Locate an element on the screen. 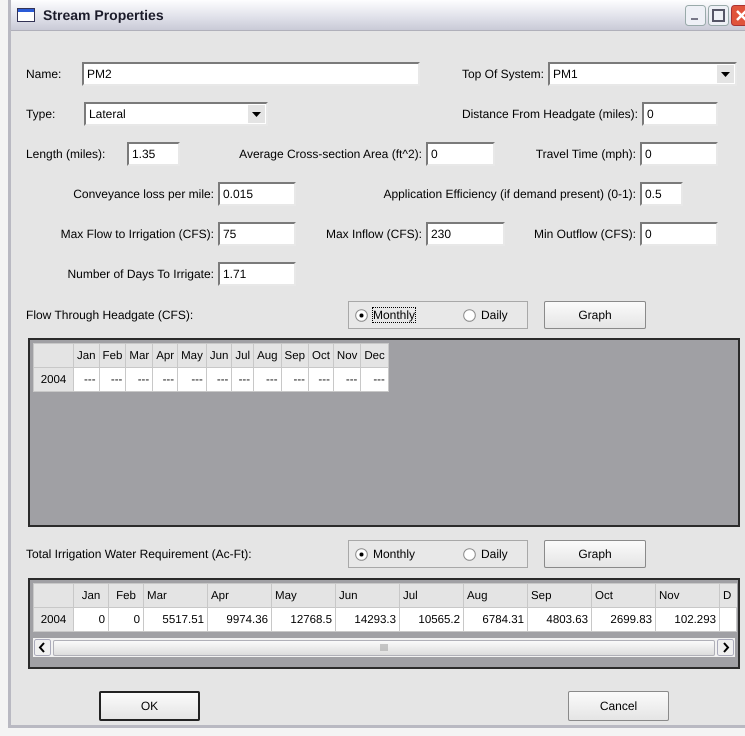  max-flow-field: 75 is located at coordinates (257, 234).